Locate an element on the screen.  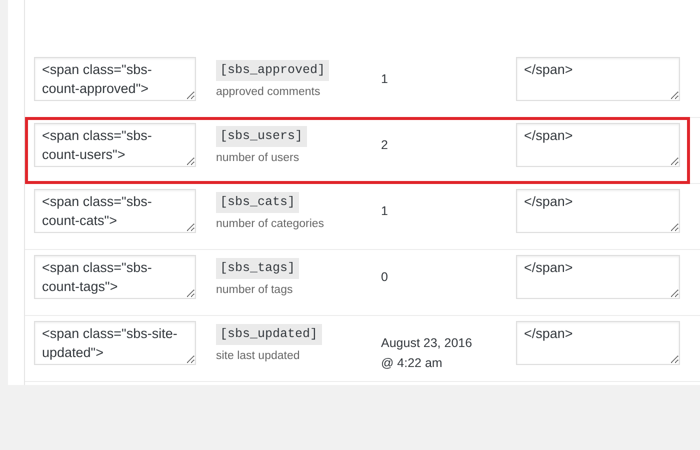
value-text: 0 is located at coordinates (385, 277).